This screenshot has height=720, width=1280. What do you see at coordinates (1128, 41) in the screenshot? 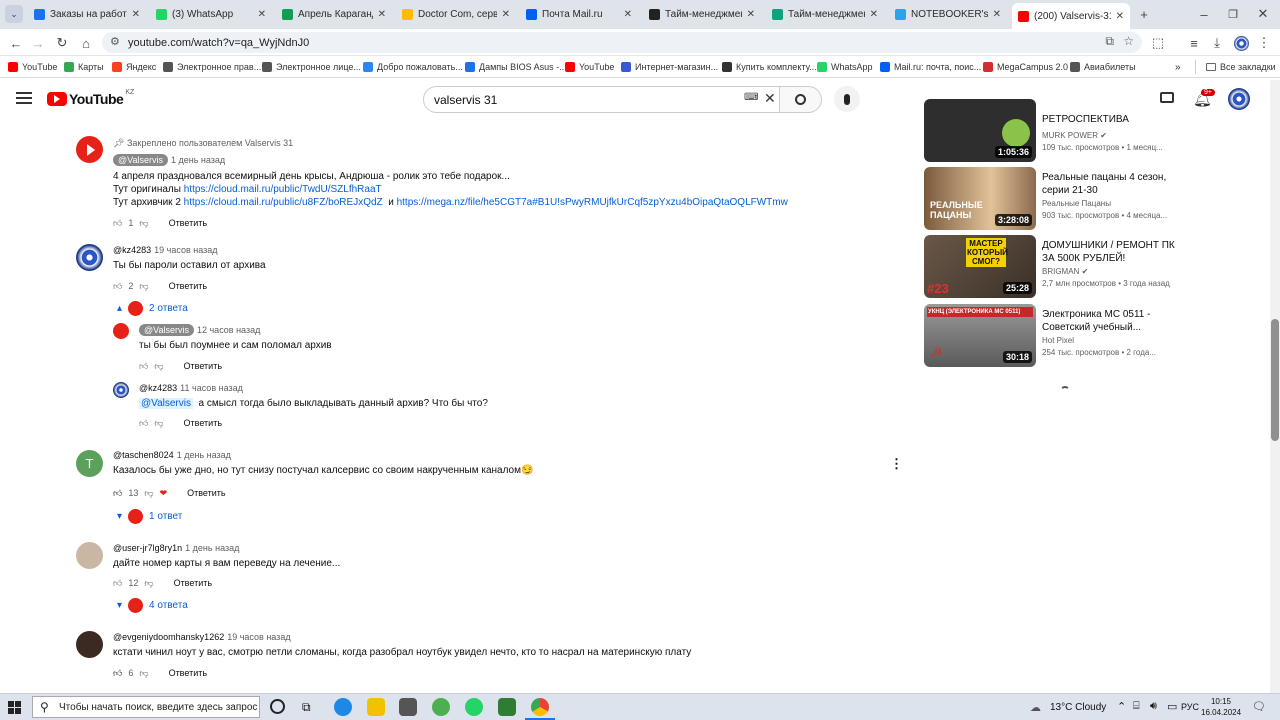
I see `bookmark-star-icon: ☆` at bounding box center [1128, 41].